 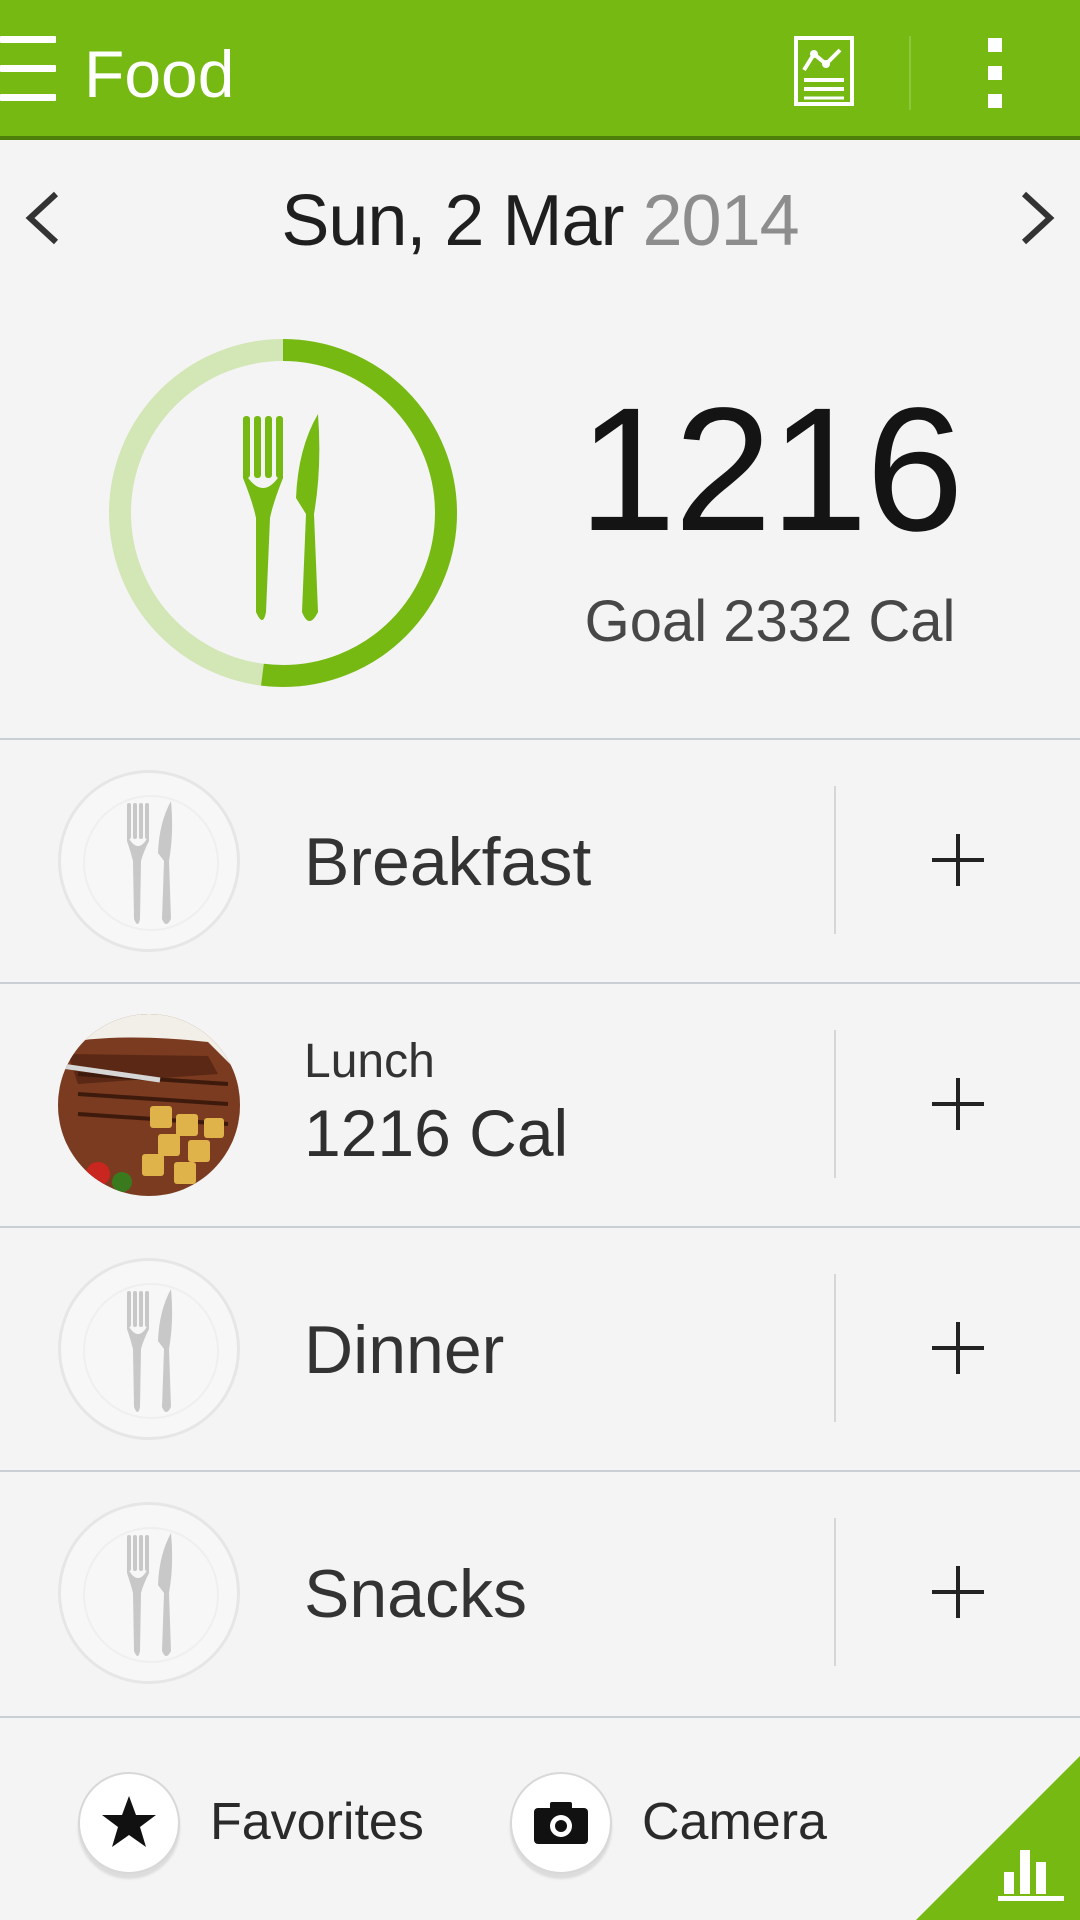 What do you see at coordinates (958, 1104) in the screenshot?
I see `add-lunch-button` at bounding box center [958, 1104].